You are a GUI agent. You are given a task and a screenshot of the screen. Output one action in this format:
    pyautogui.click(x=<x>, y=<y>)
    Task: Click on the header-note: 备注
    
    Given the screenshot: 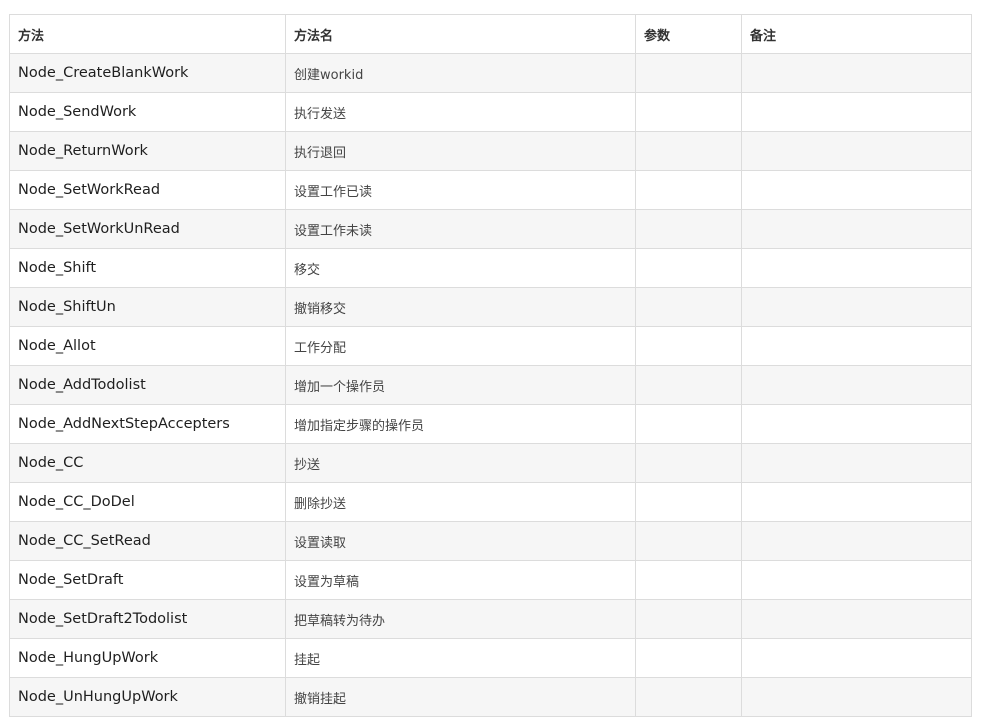 What is the action you would take?
    pyautogui.click(x=856, y=34)
    